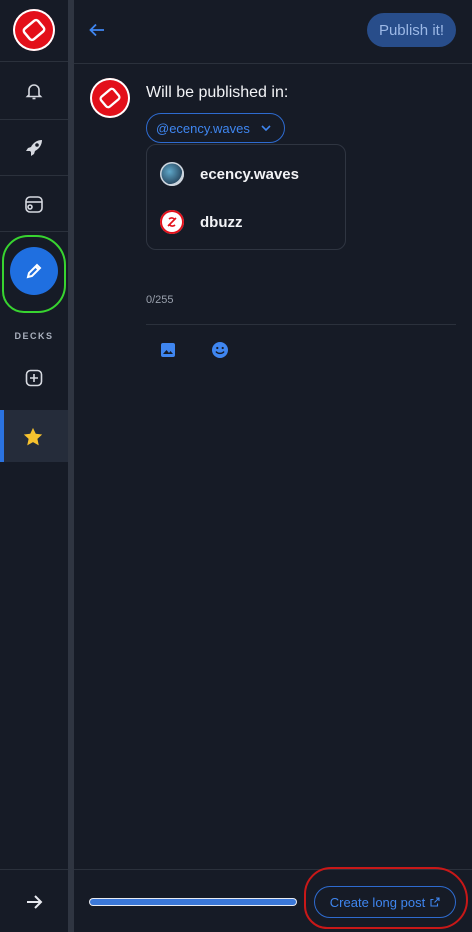 The image size is (472, 932). Describe the element at coordinates (160, 300) in the screenshot. I see `character-counter: 0/255` at that location.